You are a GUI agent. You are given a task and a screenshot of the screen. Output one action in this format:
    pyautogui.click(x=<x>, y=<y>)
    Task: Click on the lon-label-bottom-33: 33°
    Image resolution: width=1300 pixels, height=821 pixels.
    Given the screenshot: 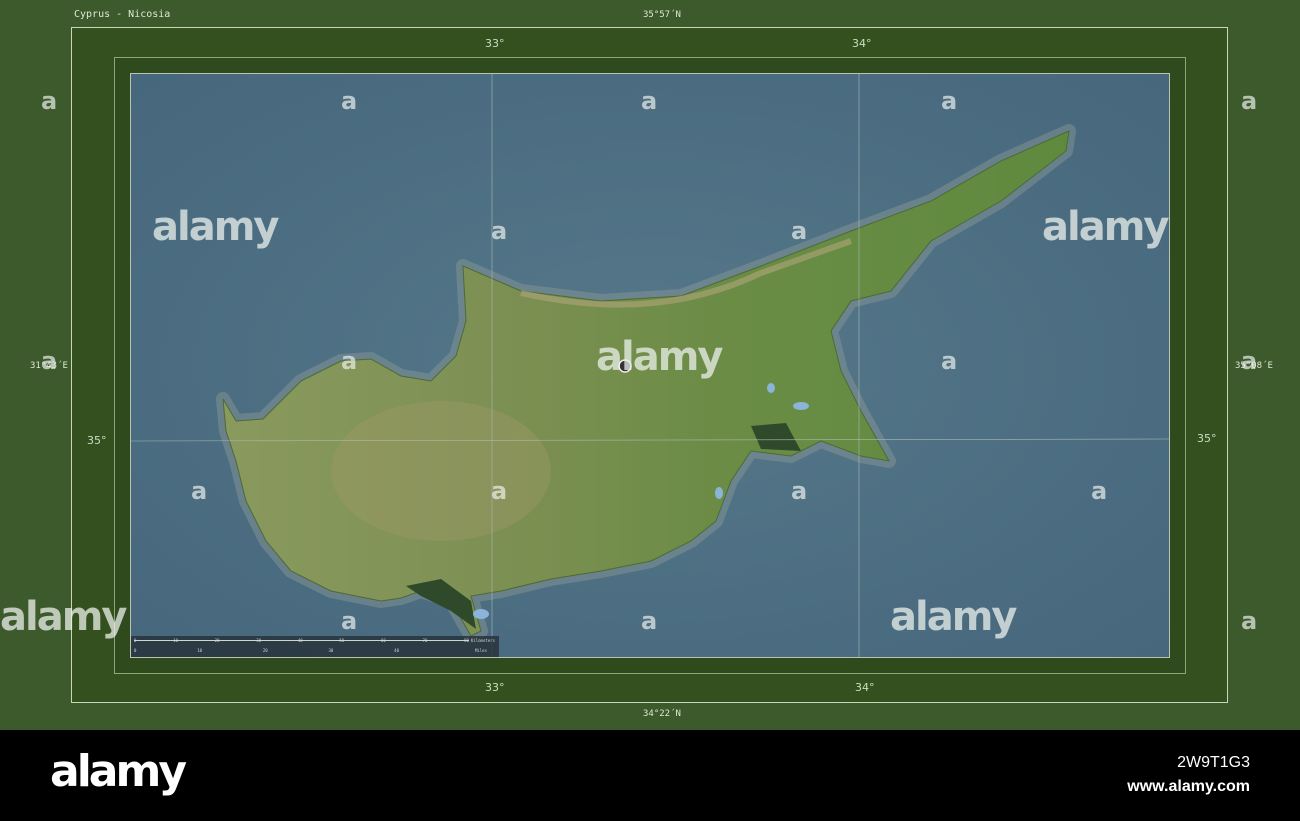 What is the action you would take?
    pyautogui.click(x=495, y=687)
    